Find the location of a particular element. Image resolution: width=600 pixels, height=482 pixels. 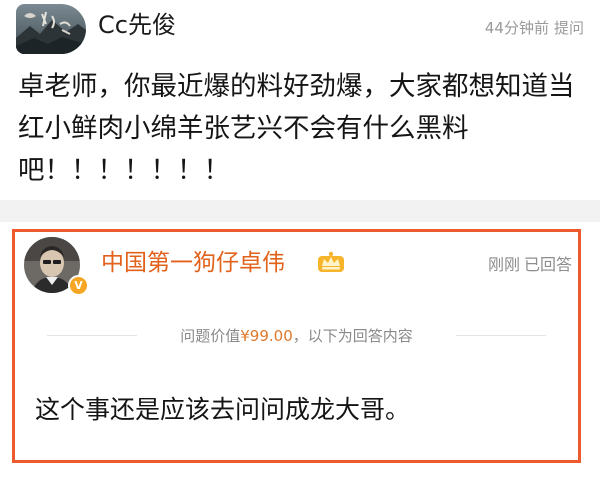

answer-author-name: 中国第一狗仔卓伟 is located at coordinates (193, 263).